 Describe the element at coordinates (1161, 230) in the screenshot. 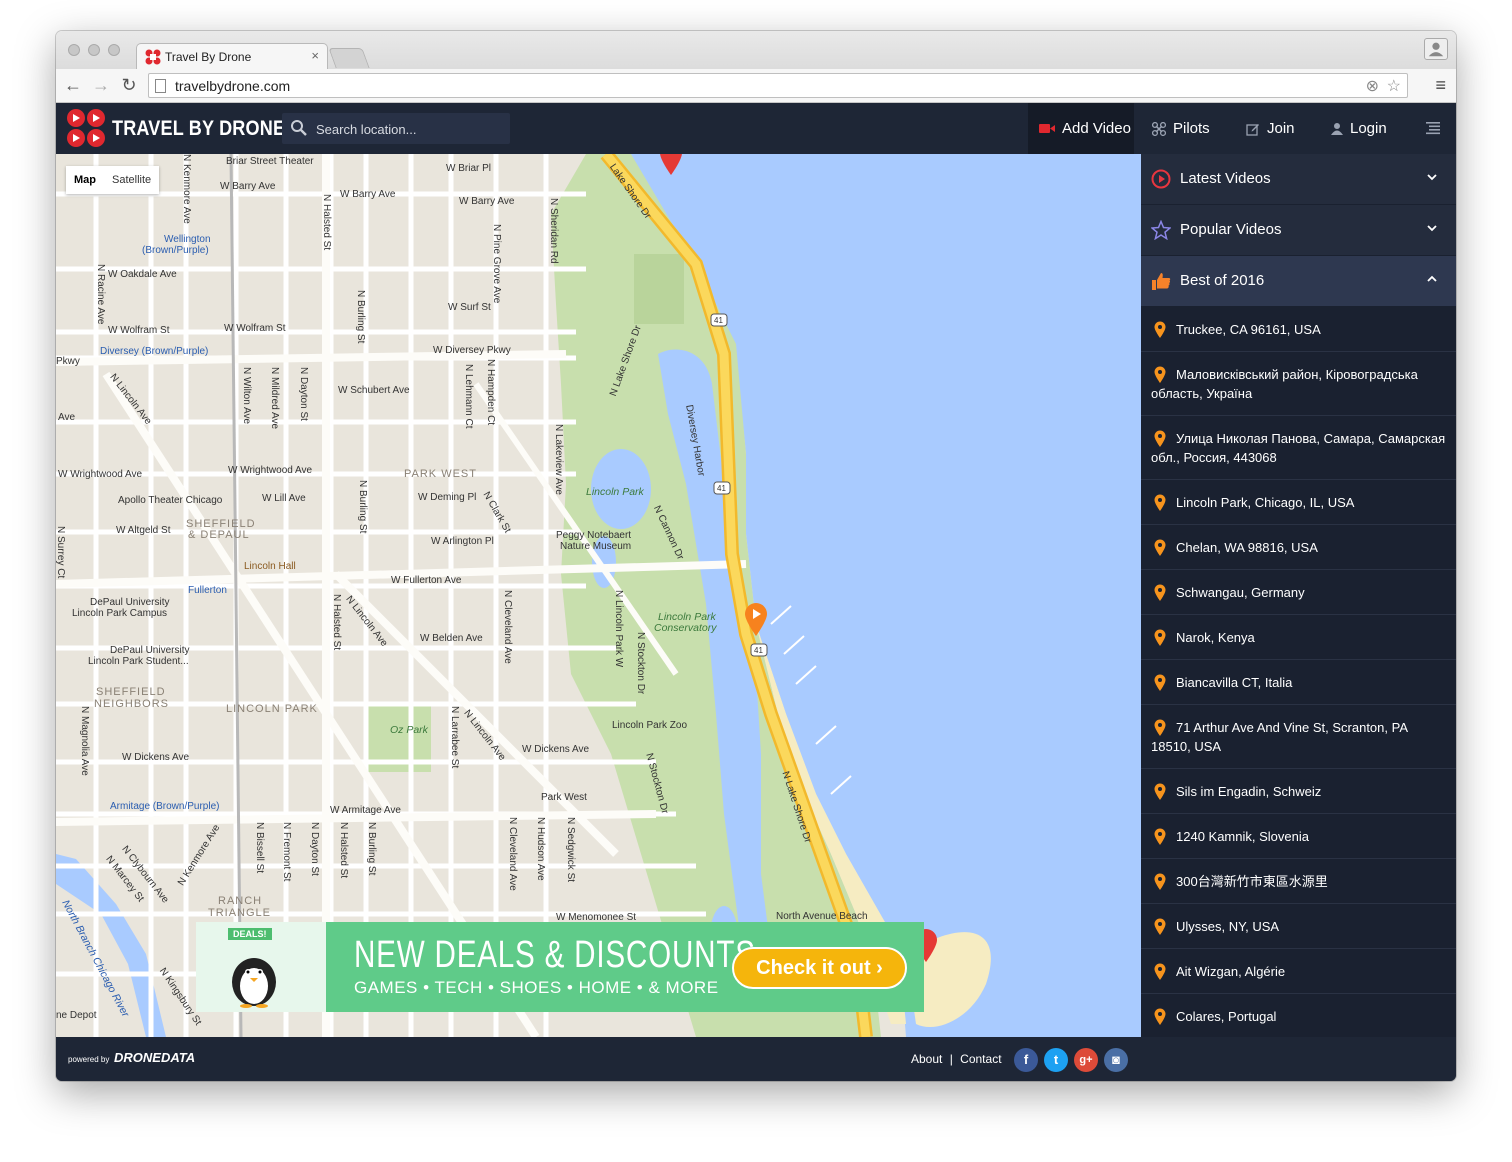

I see `star-outline-icon` at that location.